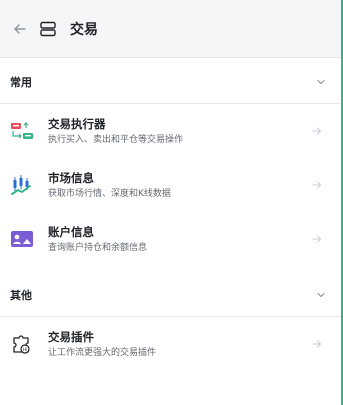 This screenshot has height=405, width=343. What do you see at coordinates (84, 29) in the screenshot?
I see `page-title: 交易` at bounding box center [84, 29].